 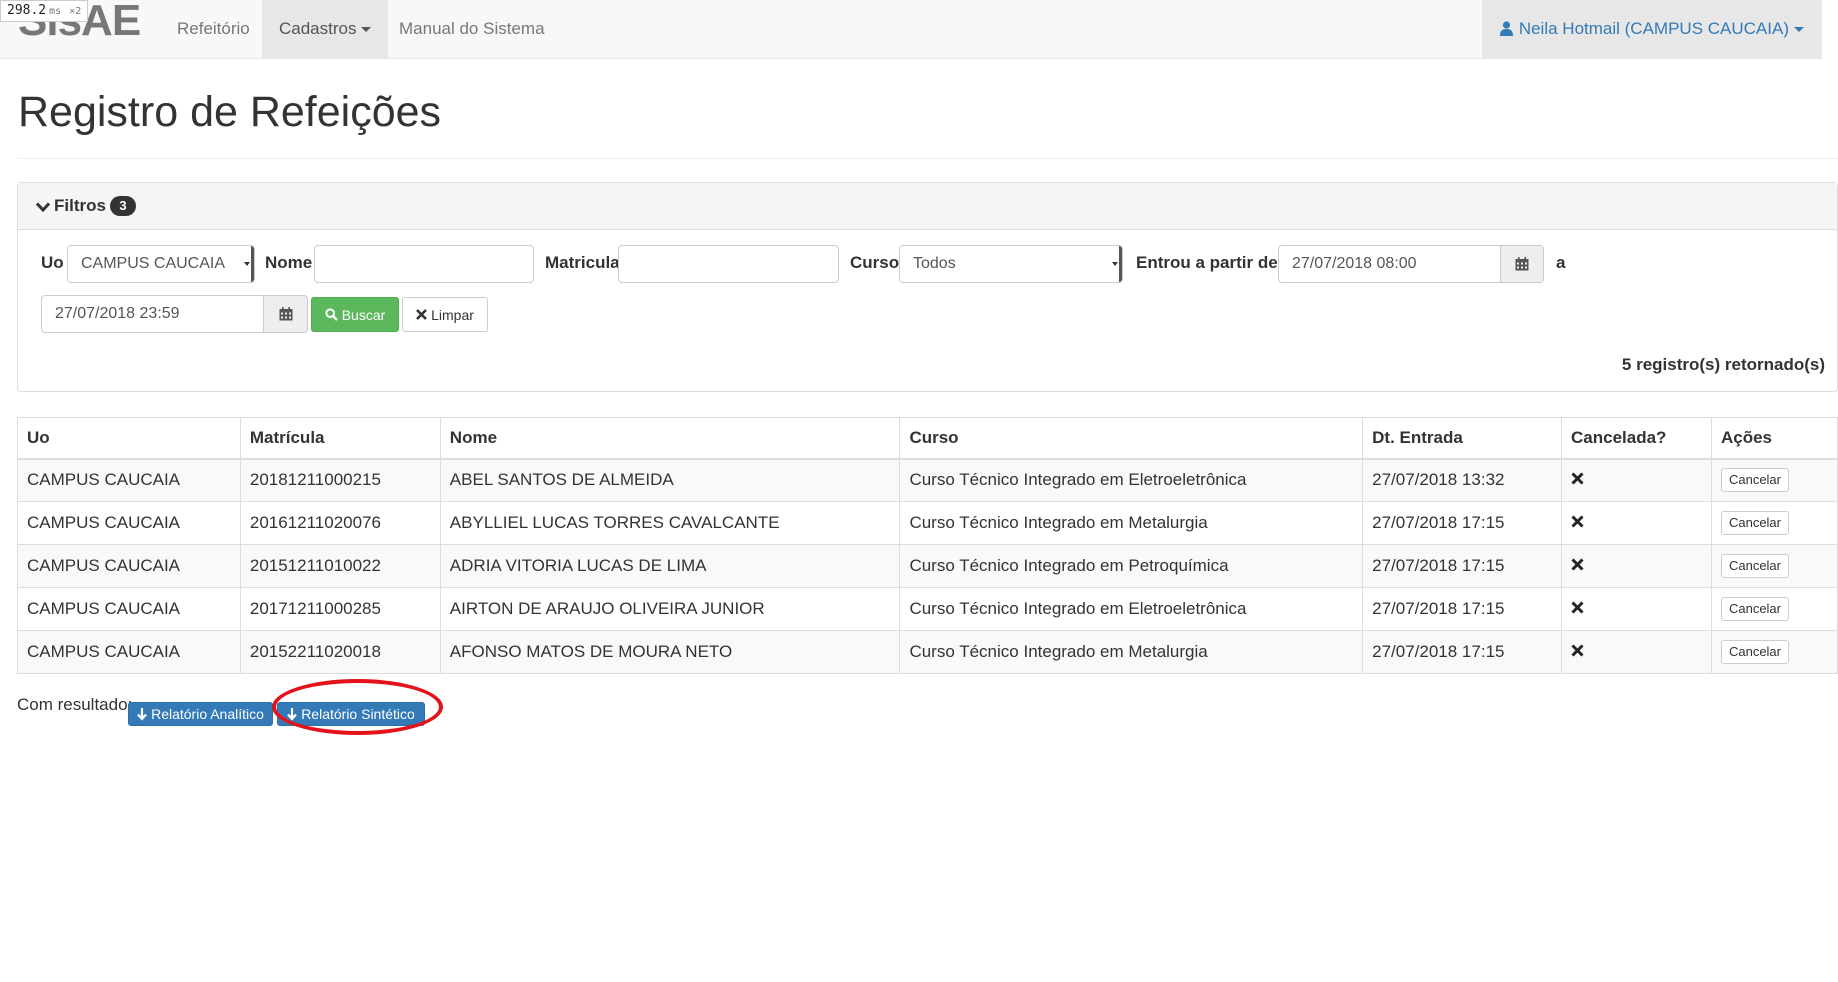 I want to click on nav-item-refeitorio: Refeitório, so click(x=213, y=29).